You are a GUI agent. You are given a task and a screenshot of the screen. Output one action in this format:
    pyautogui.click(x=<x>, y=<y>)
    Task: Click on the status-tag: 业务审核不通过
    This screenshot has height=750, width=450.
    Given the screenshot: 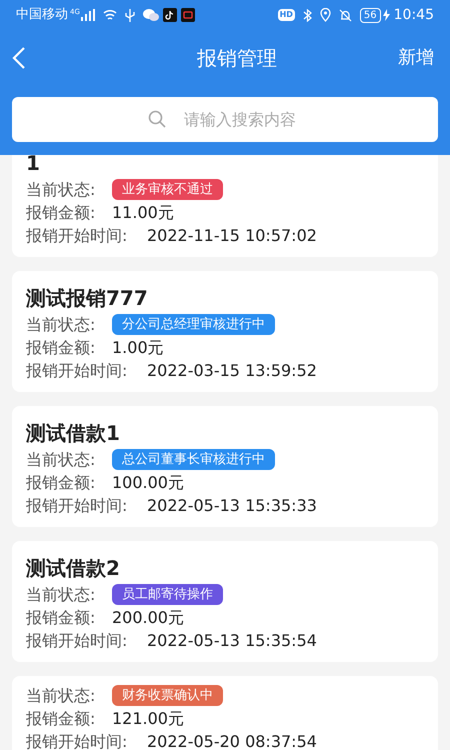 What is the action you would take?
    pyautogui.click(x=167, y=189)
    